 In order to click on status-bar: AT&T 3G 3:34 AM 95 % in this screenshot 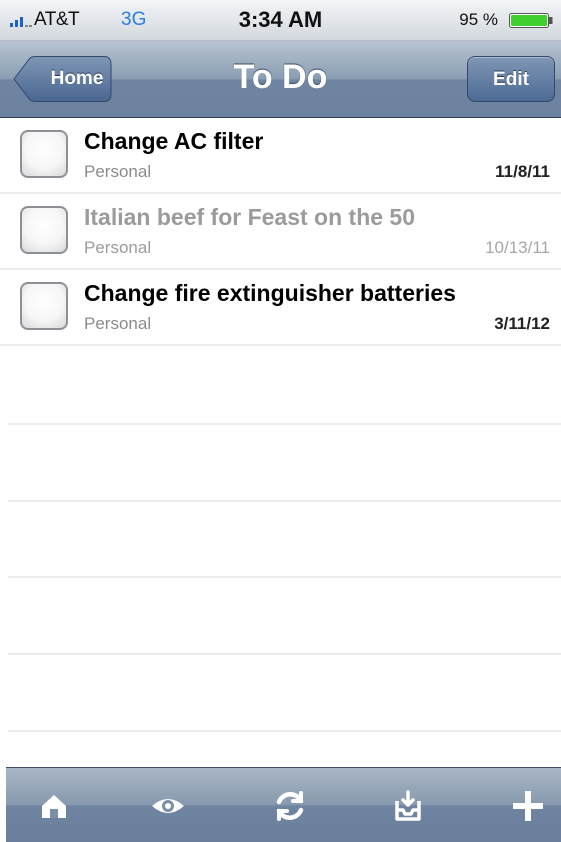, I will do `click(280, 20)`.